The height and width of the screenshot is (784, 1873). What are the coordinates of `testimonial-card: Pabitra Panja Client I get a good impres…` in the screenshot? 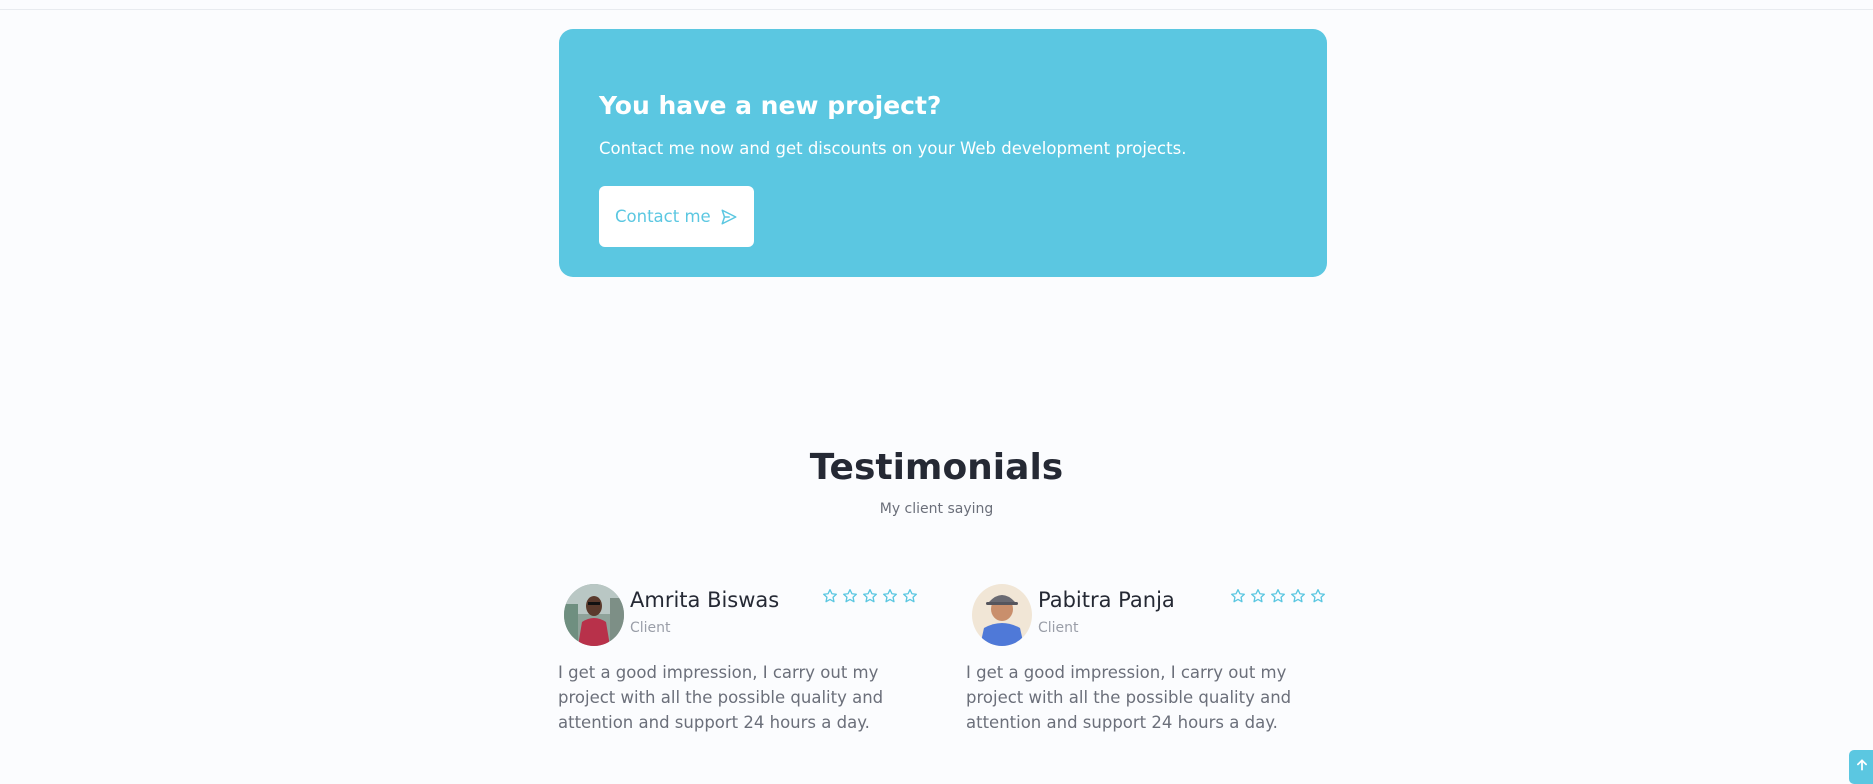 It's located at (1149, 664).